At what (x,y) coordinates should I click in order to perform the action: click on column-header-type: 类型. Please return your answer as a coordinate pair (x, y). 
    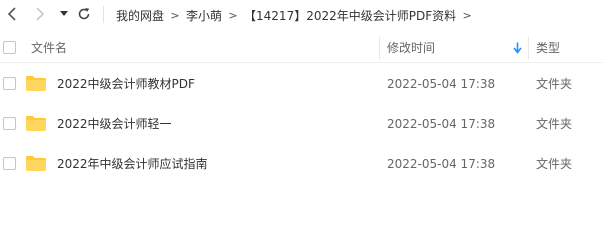
    Looking at the image, I should click on (548, 48).